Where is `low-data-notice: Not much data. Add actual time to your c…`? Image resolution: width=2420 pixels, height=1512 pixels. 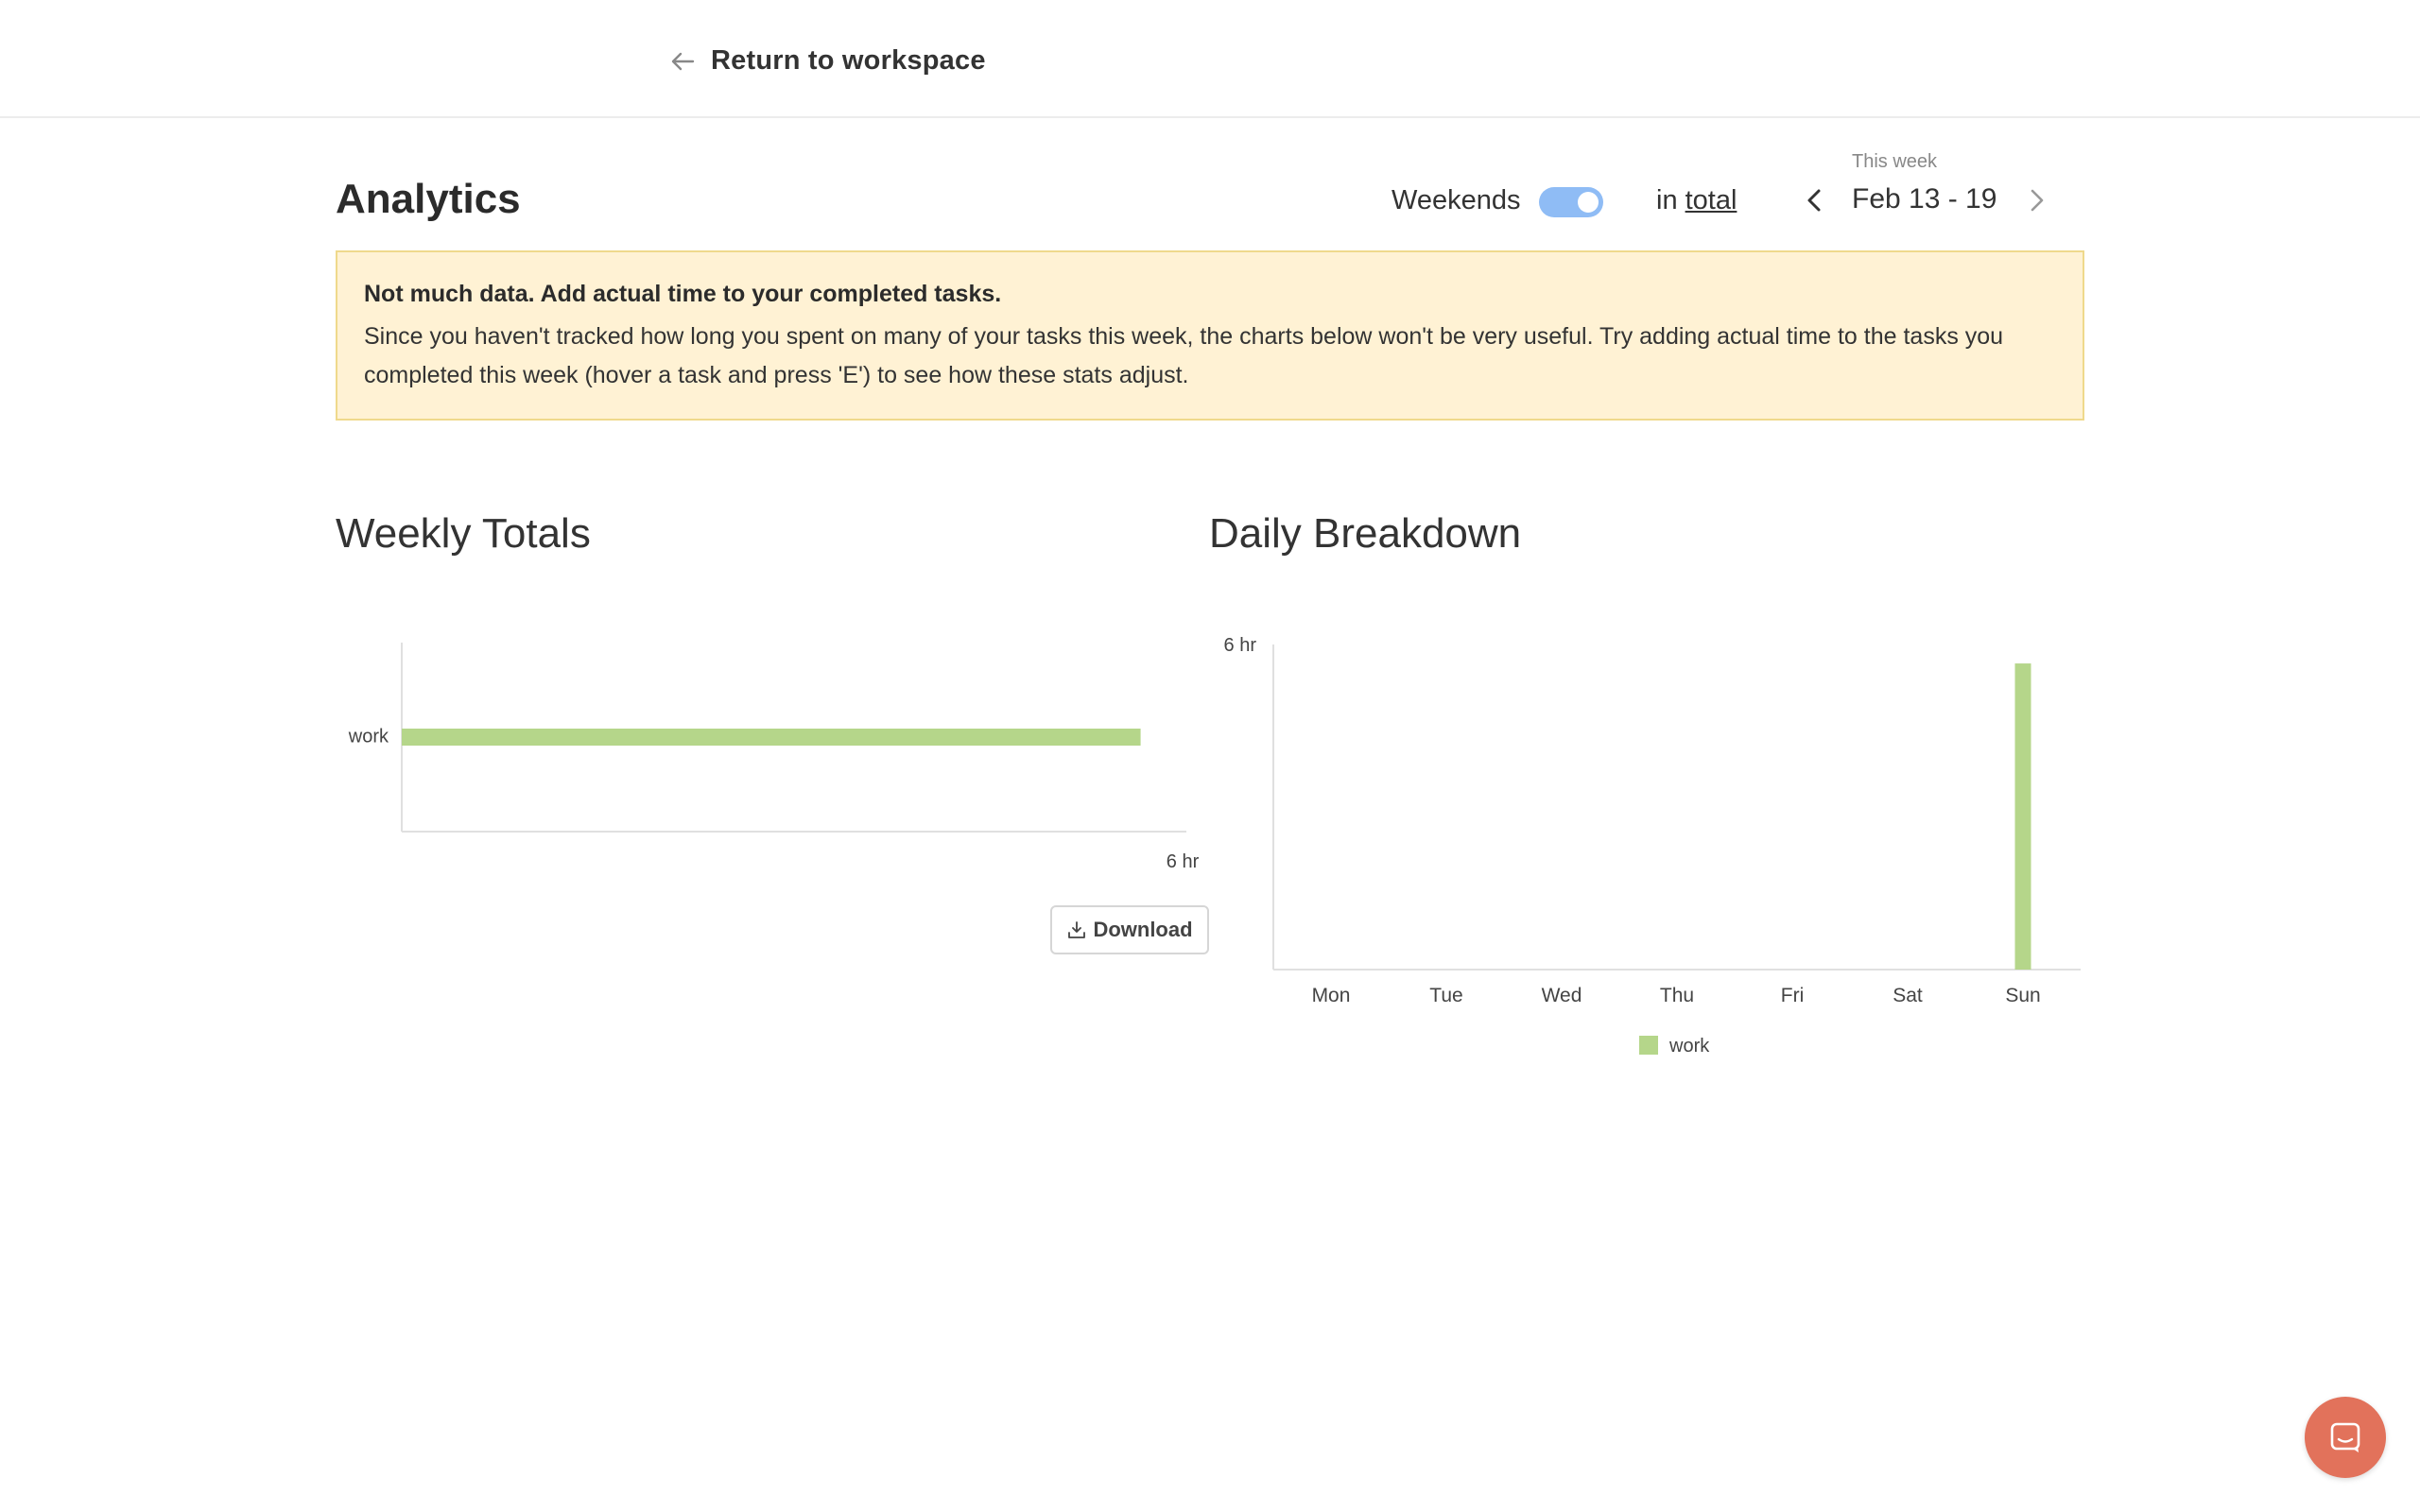
low-data-notice: Not much data. Add actual time to your c… is located at coordinates (1210, 335).